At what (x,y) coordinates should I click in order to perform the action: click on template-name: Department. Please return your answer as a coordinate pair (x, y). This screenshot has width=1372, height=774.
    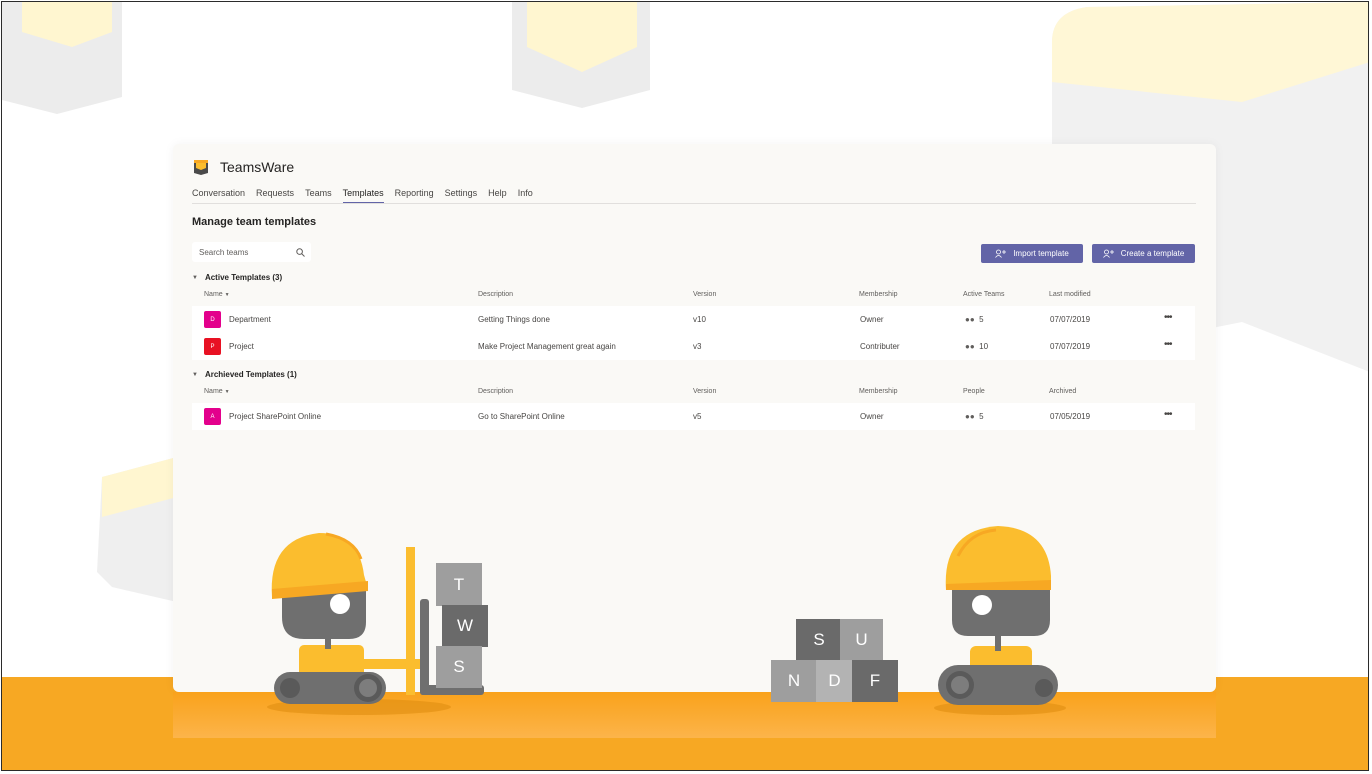
    Looking at the image, I should click on (250, 319).